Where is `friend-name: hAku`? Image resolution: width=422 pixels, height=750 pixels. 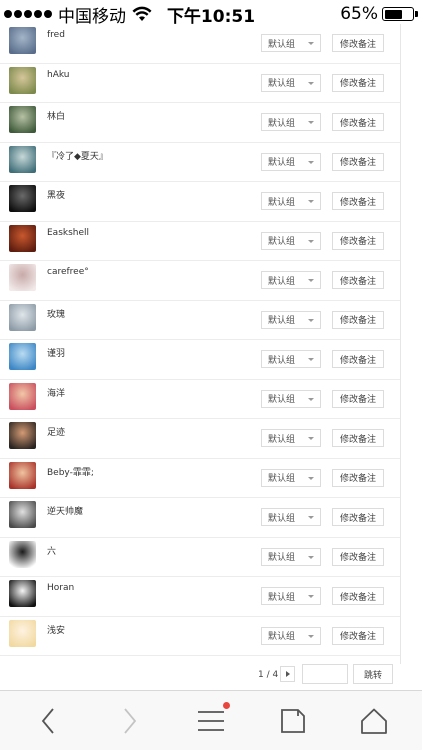
friend-name: hAku is located at coordinates (58, 75).